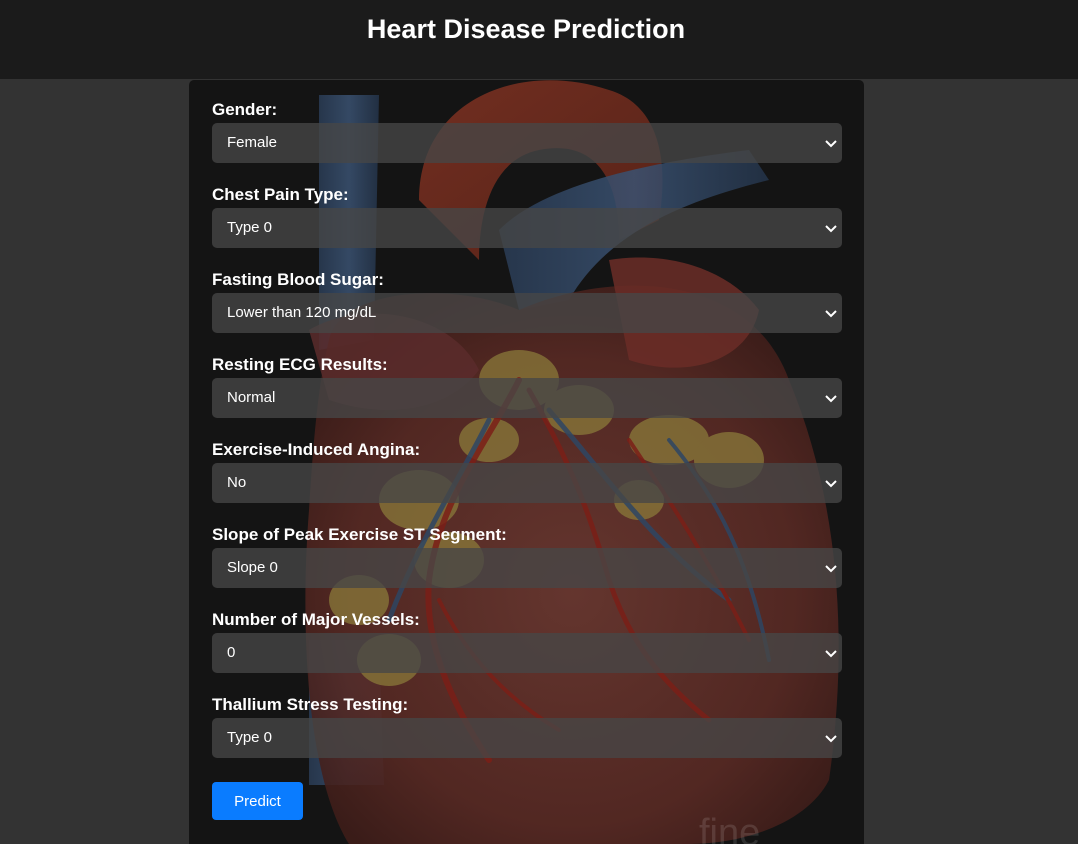 This screenshot has width=1078, height=844. I want to click on fasting-blood-sugar-label: Fasting Blood Sugar:, so click(298, 279).